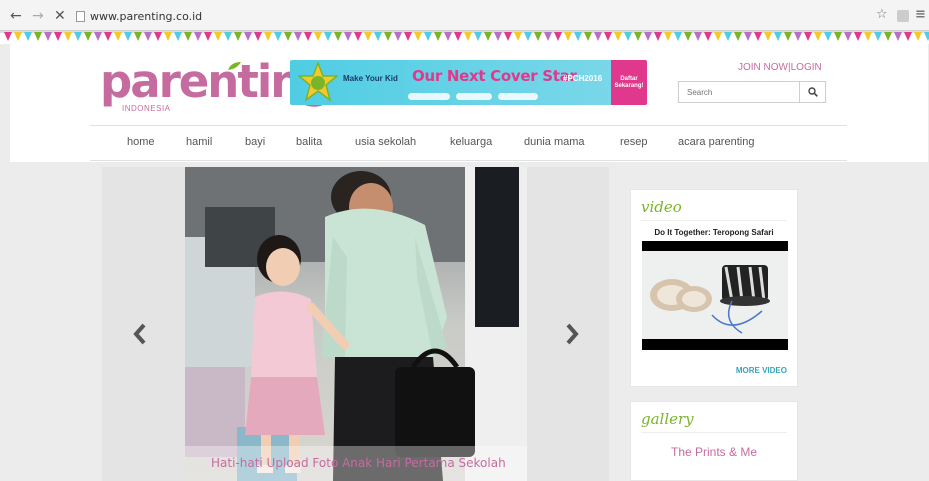 This screenshot has height=481, width=929. I want to click on nav-home: home, so click(141, 142).